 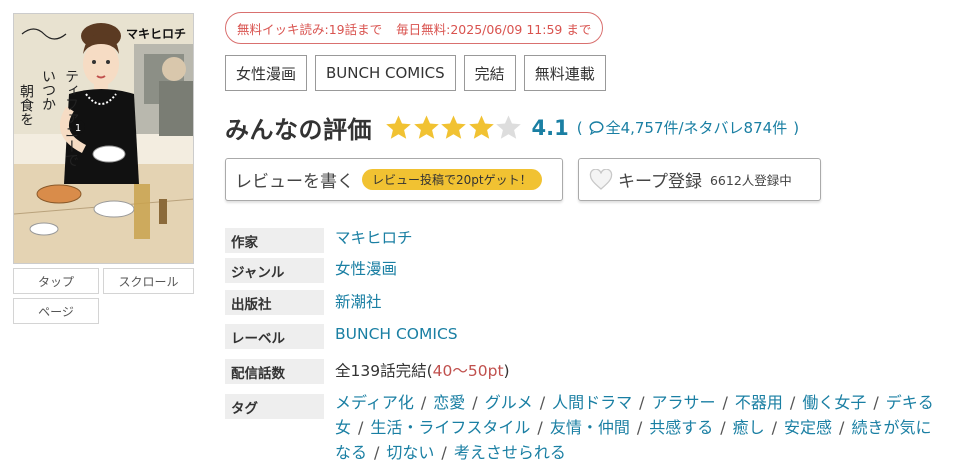 I want to click on rating-score: 4.1, so click(x=550, y=127).